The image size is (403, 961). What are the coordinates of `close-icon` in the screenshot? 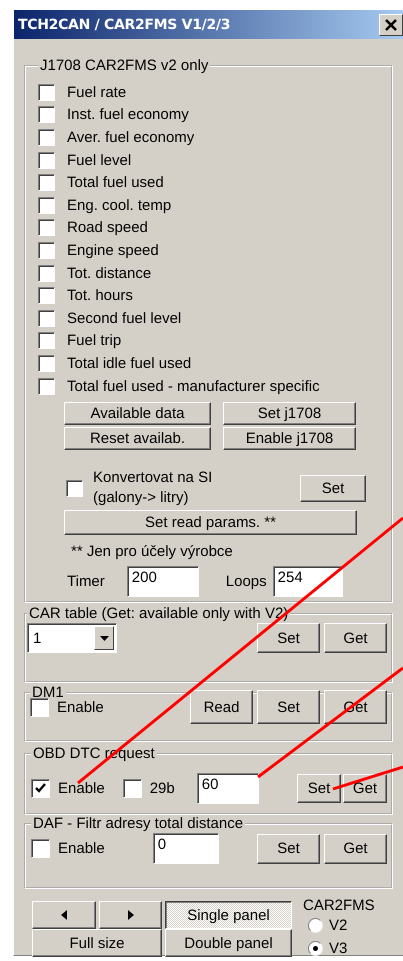 It's located at (391, 24).